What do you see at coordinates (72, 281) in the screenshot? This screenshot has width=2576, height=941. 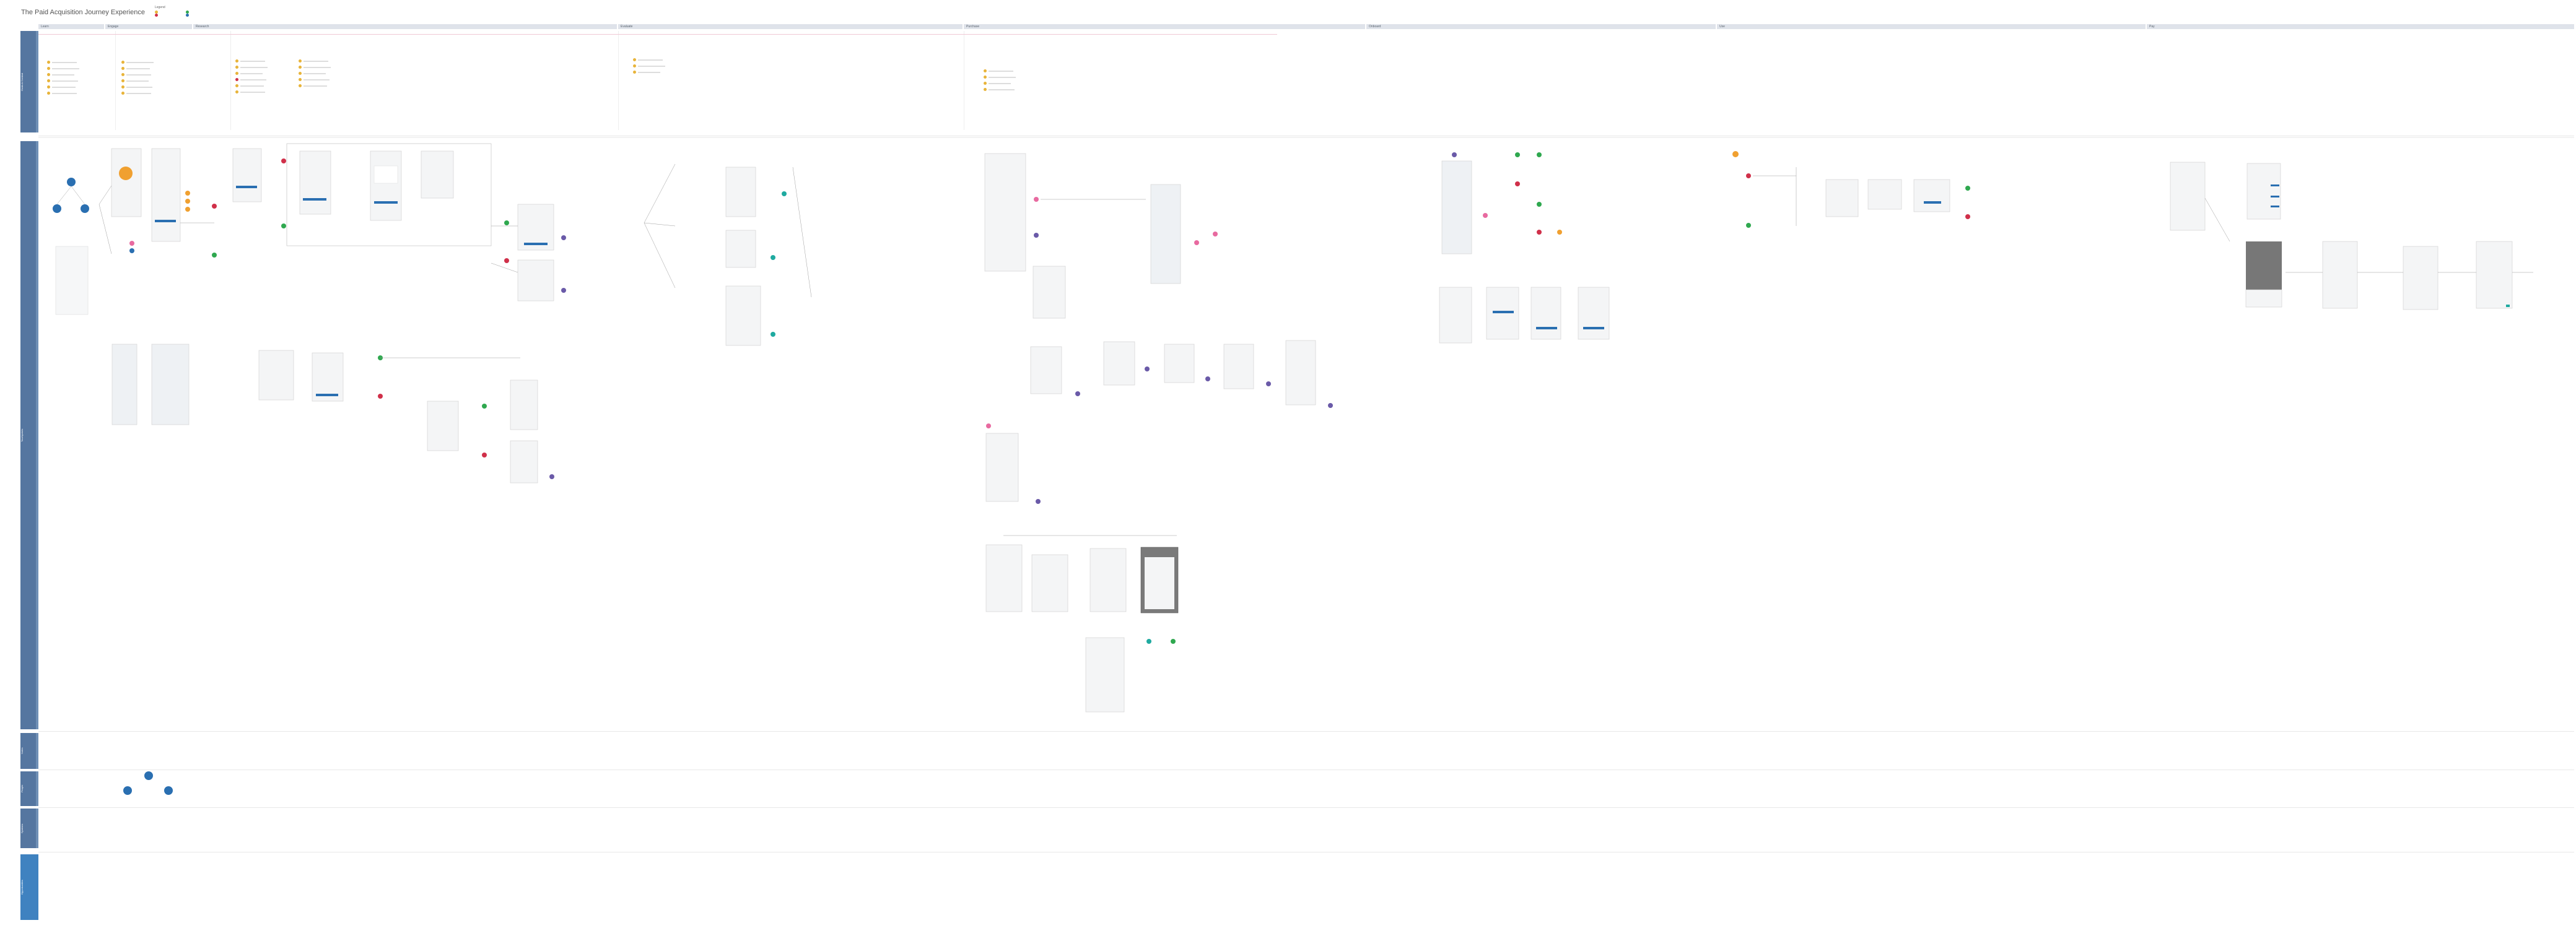 I see `text-block` at bounding box center [72, 281].